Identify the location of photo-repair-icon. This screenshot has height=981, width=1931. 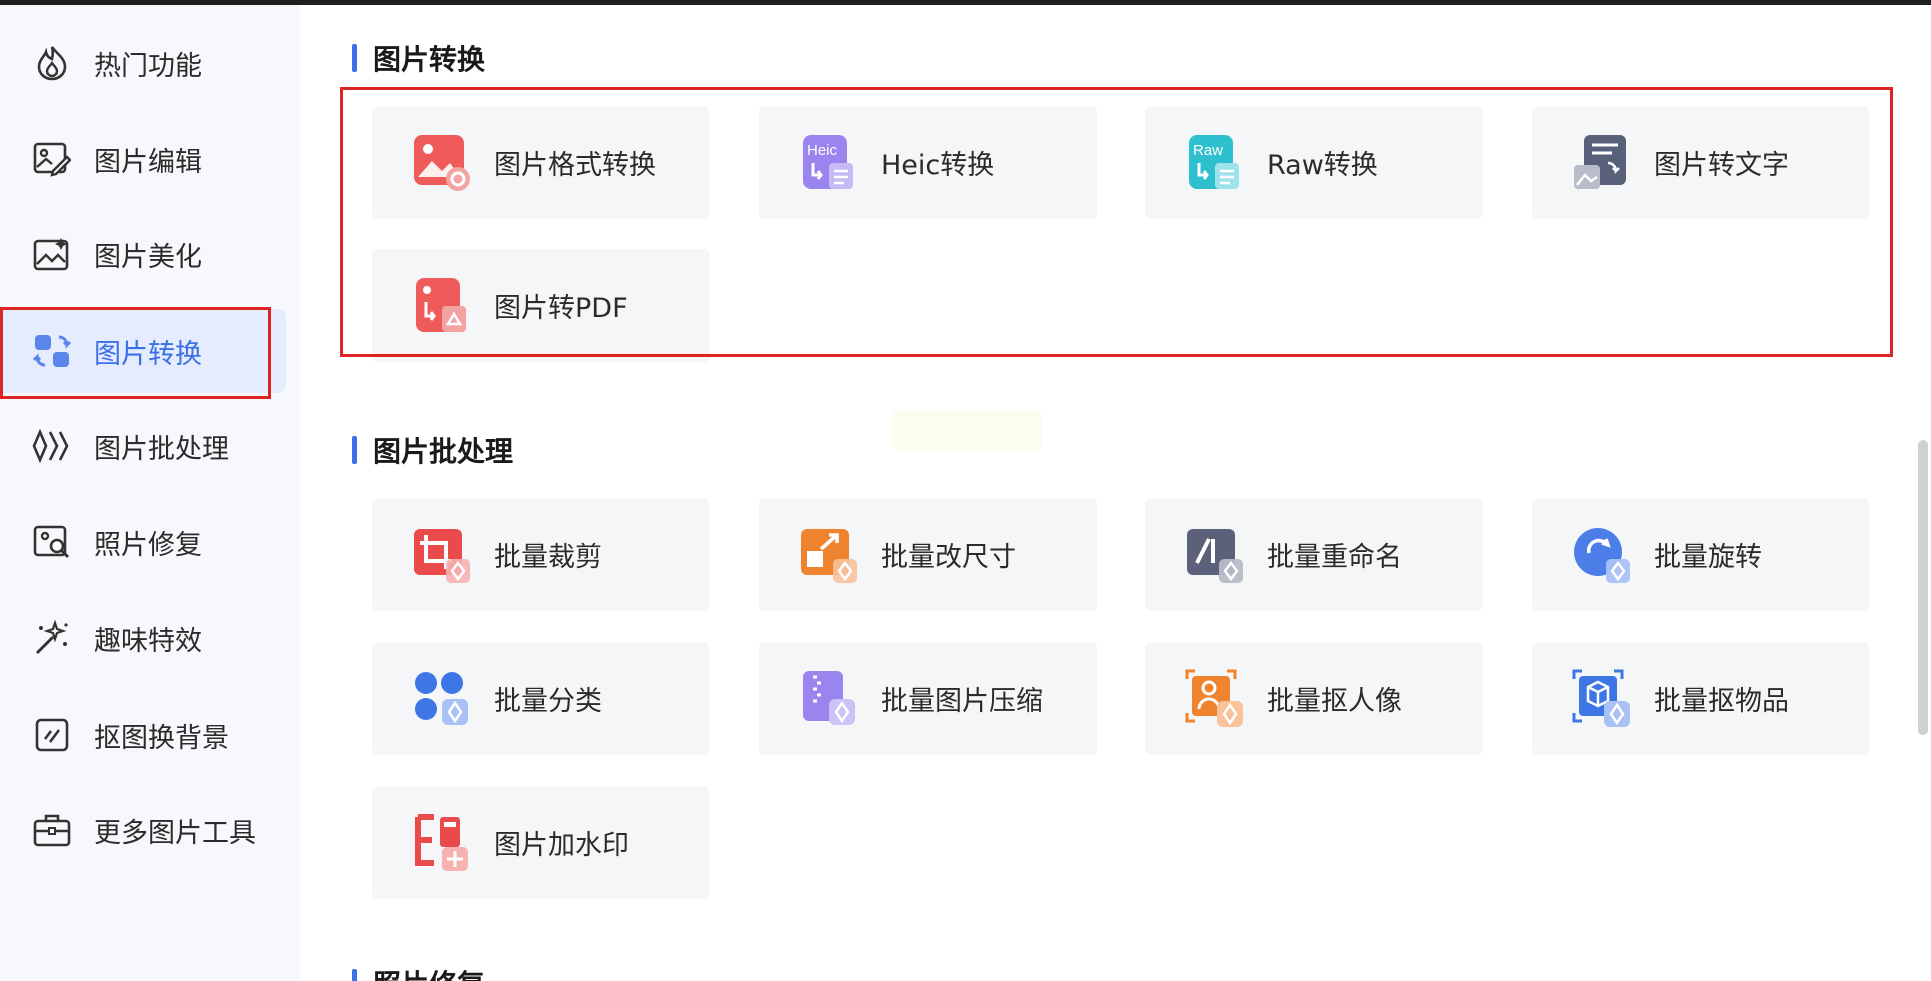
(52, 542).